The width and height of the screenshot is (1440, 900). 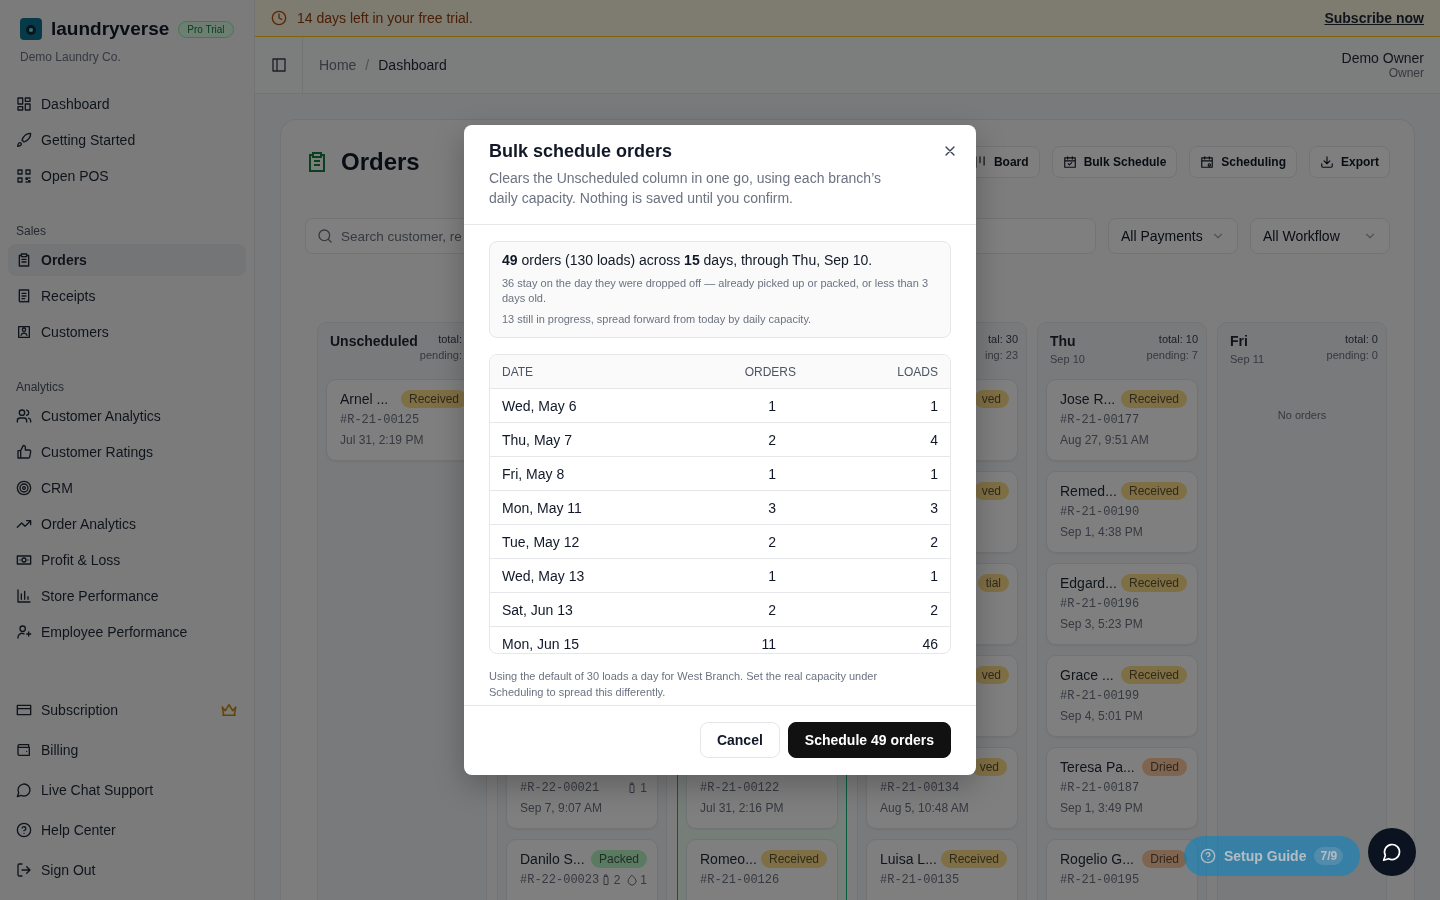 I want to click on nav-item: Employee Performance, so click(x=127, y=632).